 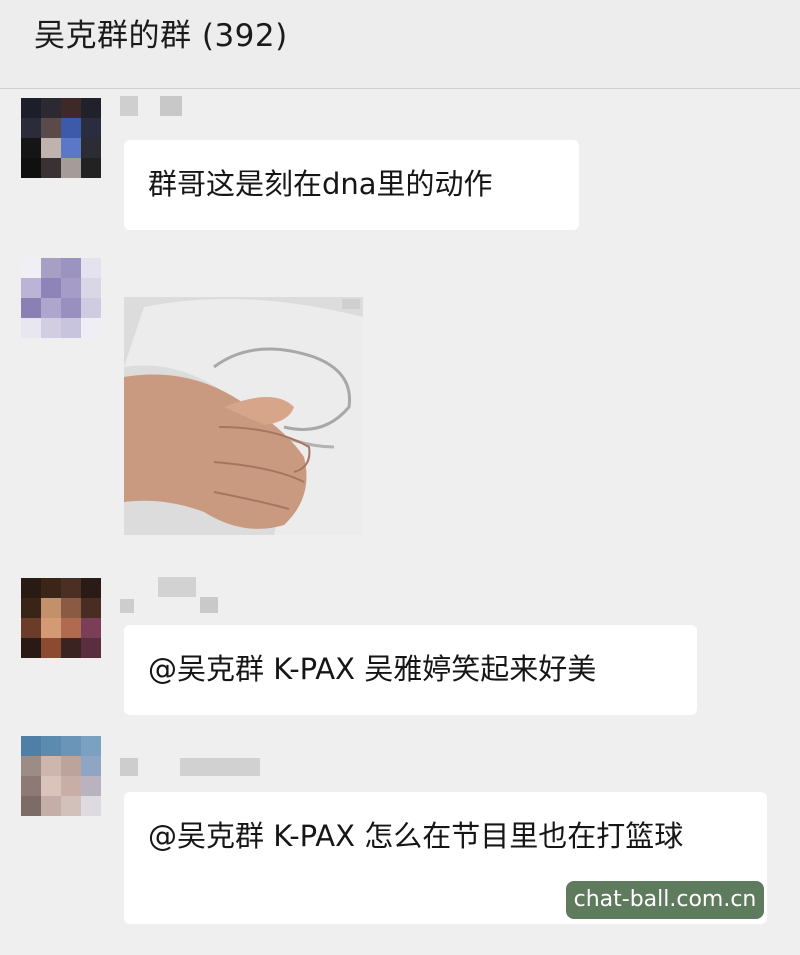 I want to click on message-text: @吴克群 K-PAX 怎么在节目里也在打篮球, so click(x=416, y=836).